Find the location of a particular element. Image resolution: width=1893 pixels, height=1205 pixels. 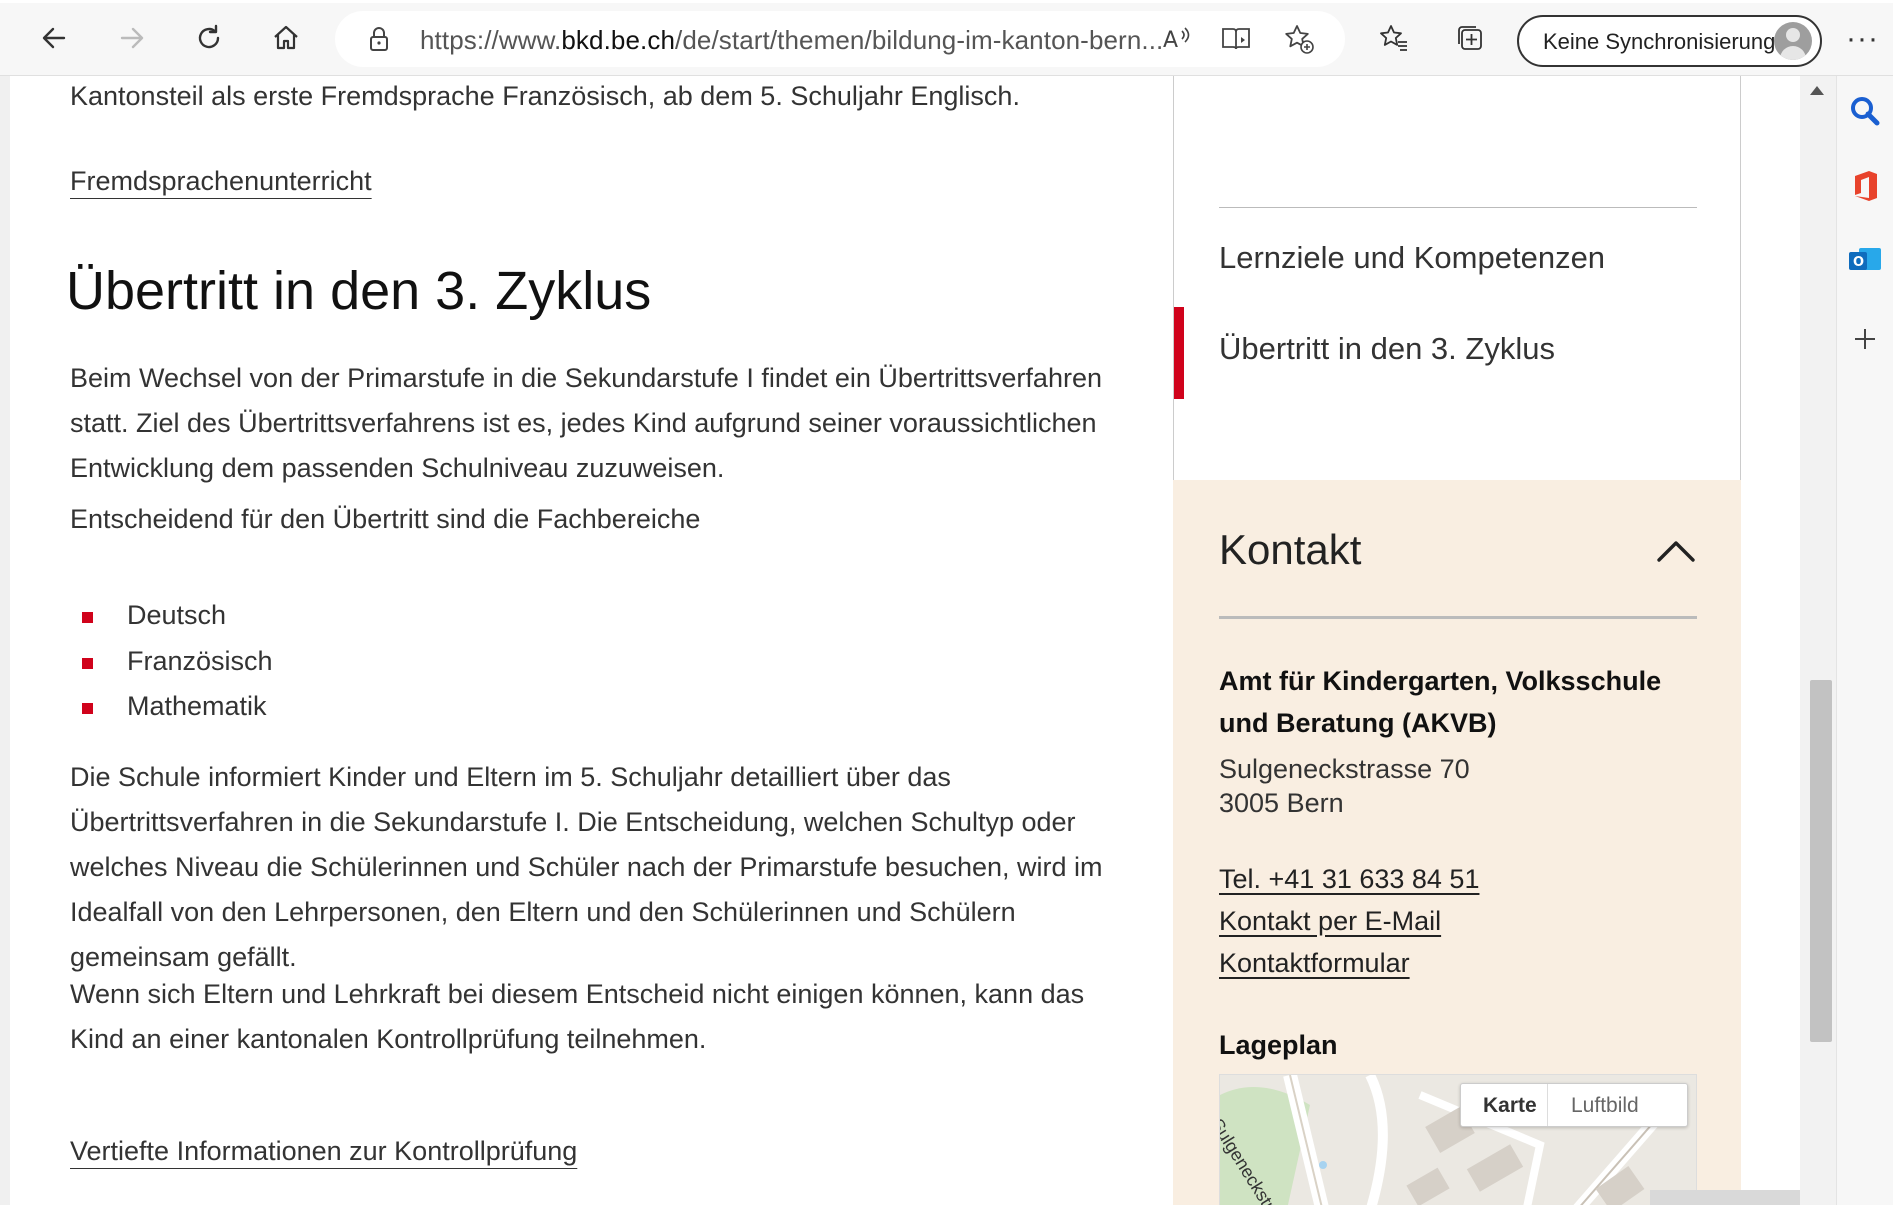

favorites-button is located at coordinates (1394, 38).